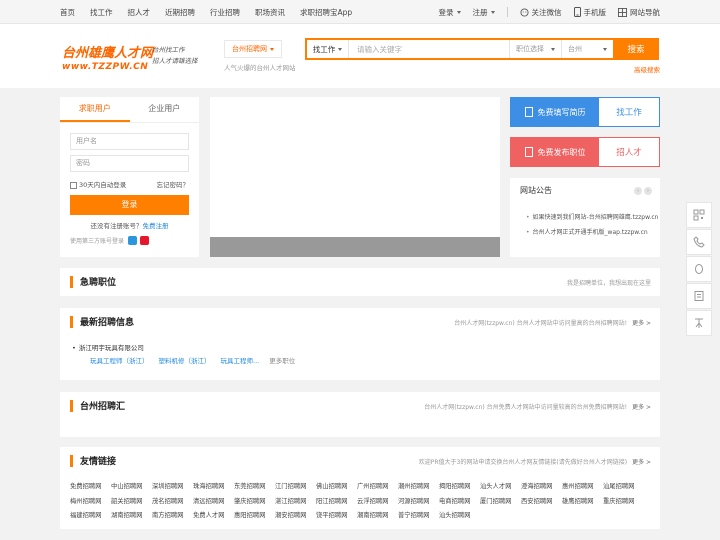  What do you see at coordinates (623, 502) in the screenshot?
I see `friend-link: 重庆招聘网` at bounding box center [623, 502].